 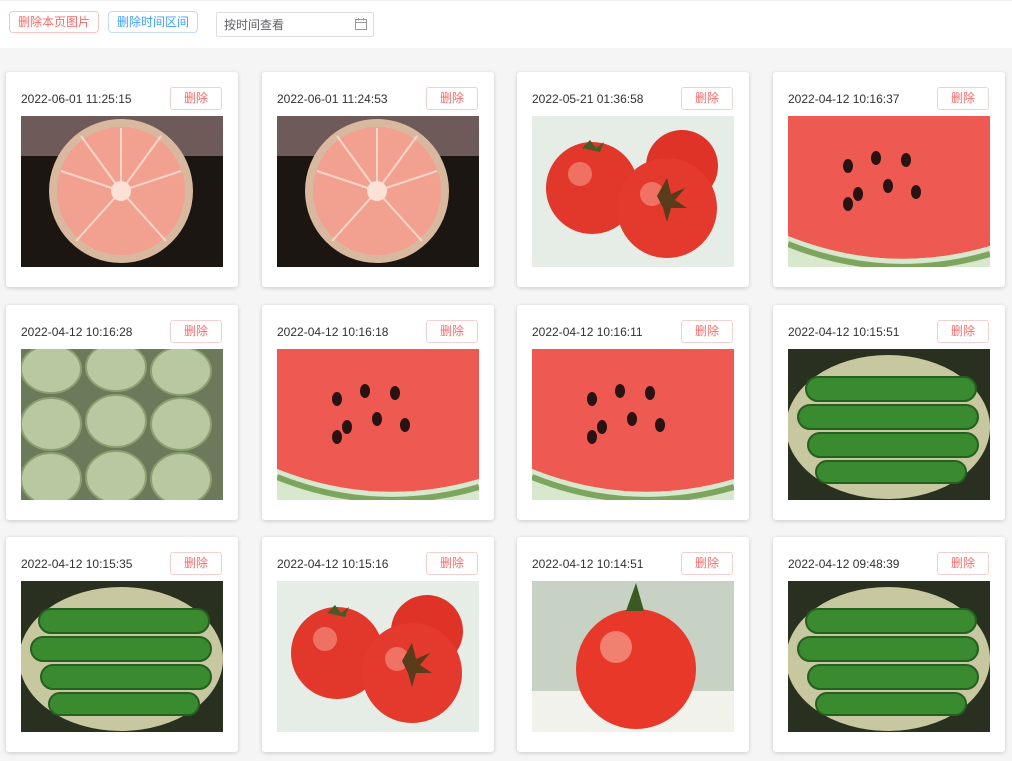 I want to click on photo-card: 2022-04-12 10:16:11 删除, so click(x=633, y=412).